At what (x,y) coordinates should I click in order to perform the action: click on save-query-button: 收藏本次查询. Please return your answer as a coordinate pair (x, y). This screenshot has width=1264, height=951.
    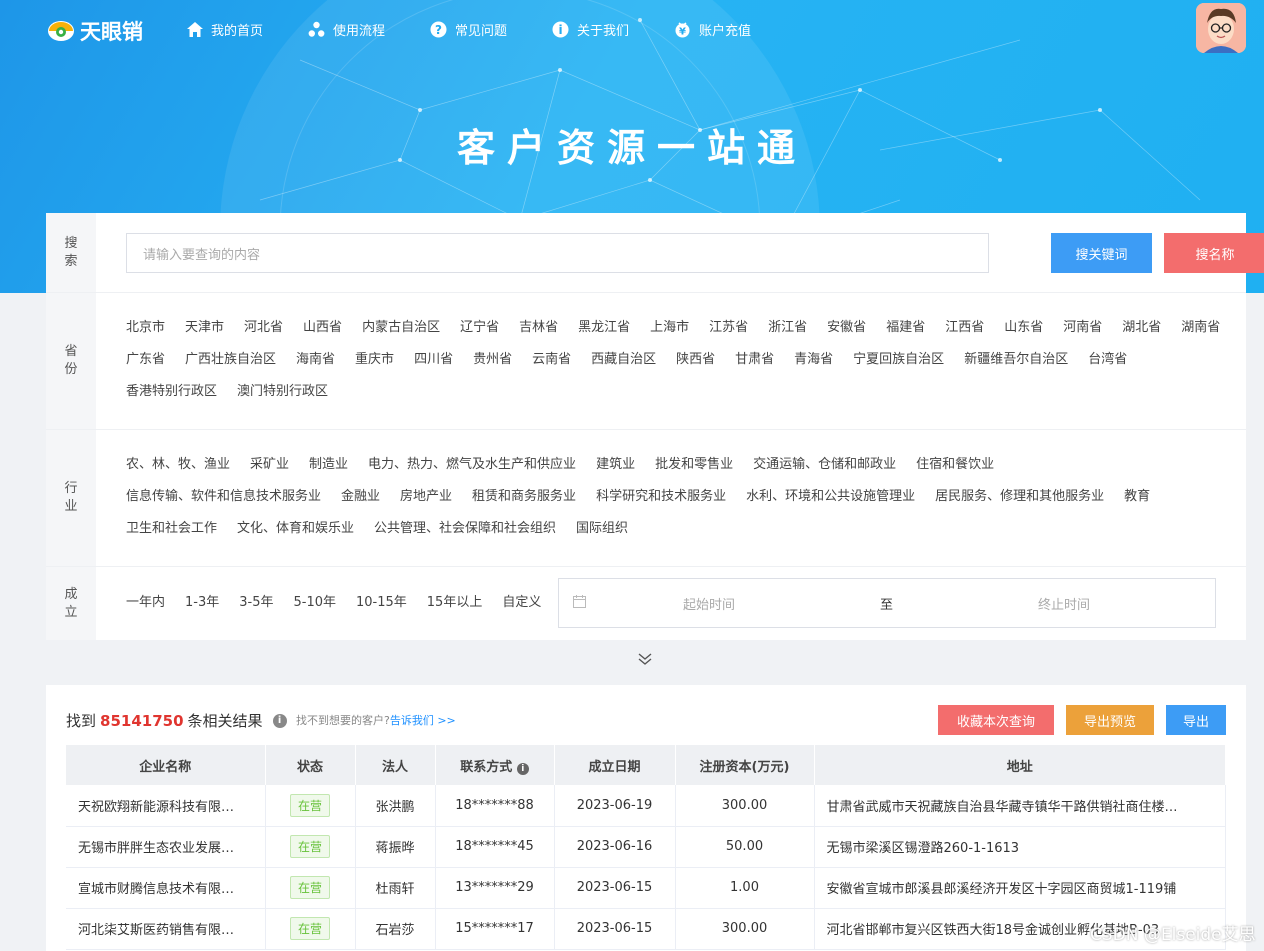
    Looking at the image, I should click on (996, 720).